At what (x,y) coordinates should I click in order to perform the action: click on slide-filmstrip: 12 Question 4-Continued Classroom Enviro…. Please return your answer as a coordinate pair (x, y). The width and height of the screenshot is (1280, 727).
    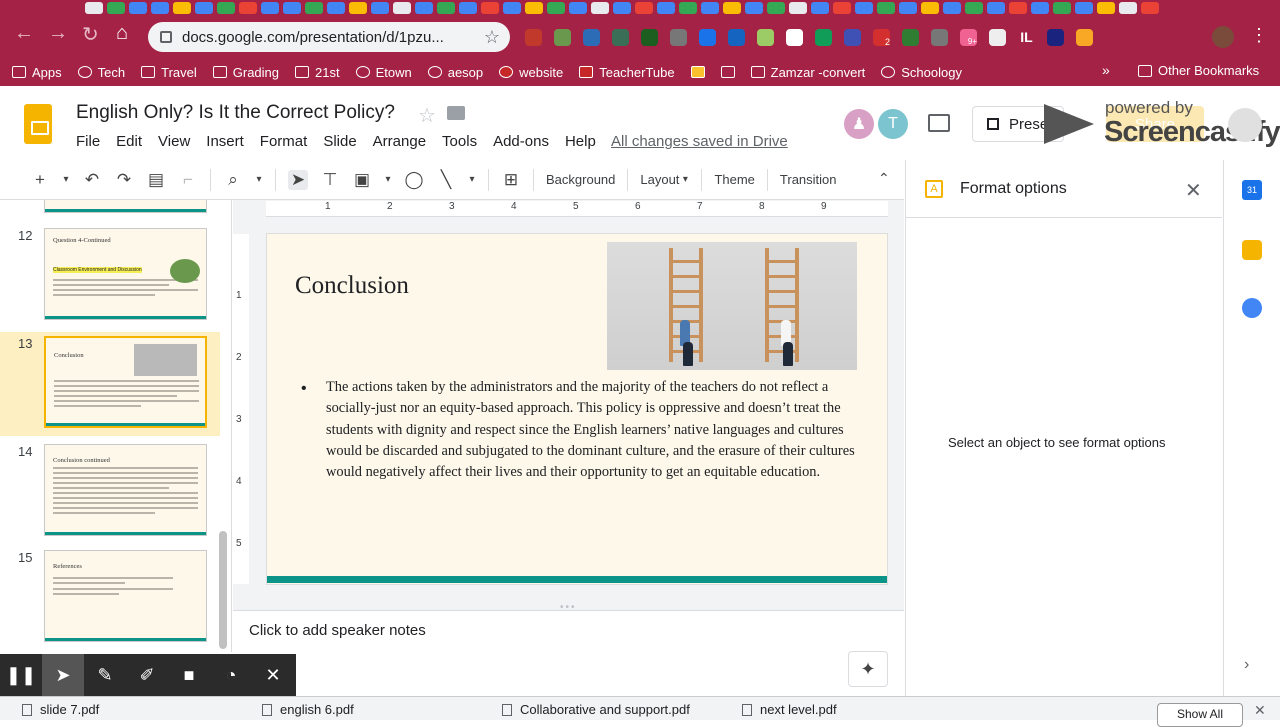
    Looking at the image, I should click on (116, 426).